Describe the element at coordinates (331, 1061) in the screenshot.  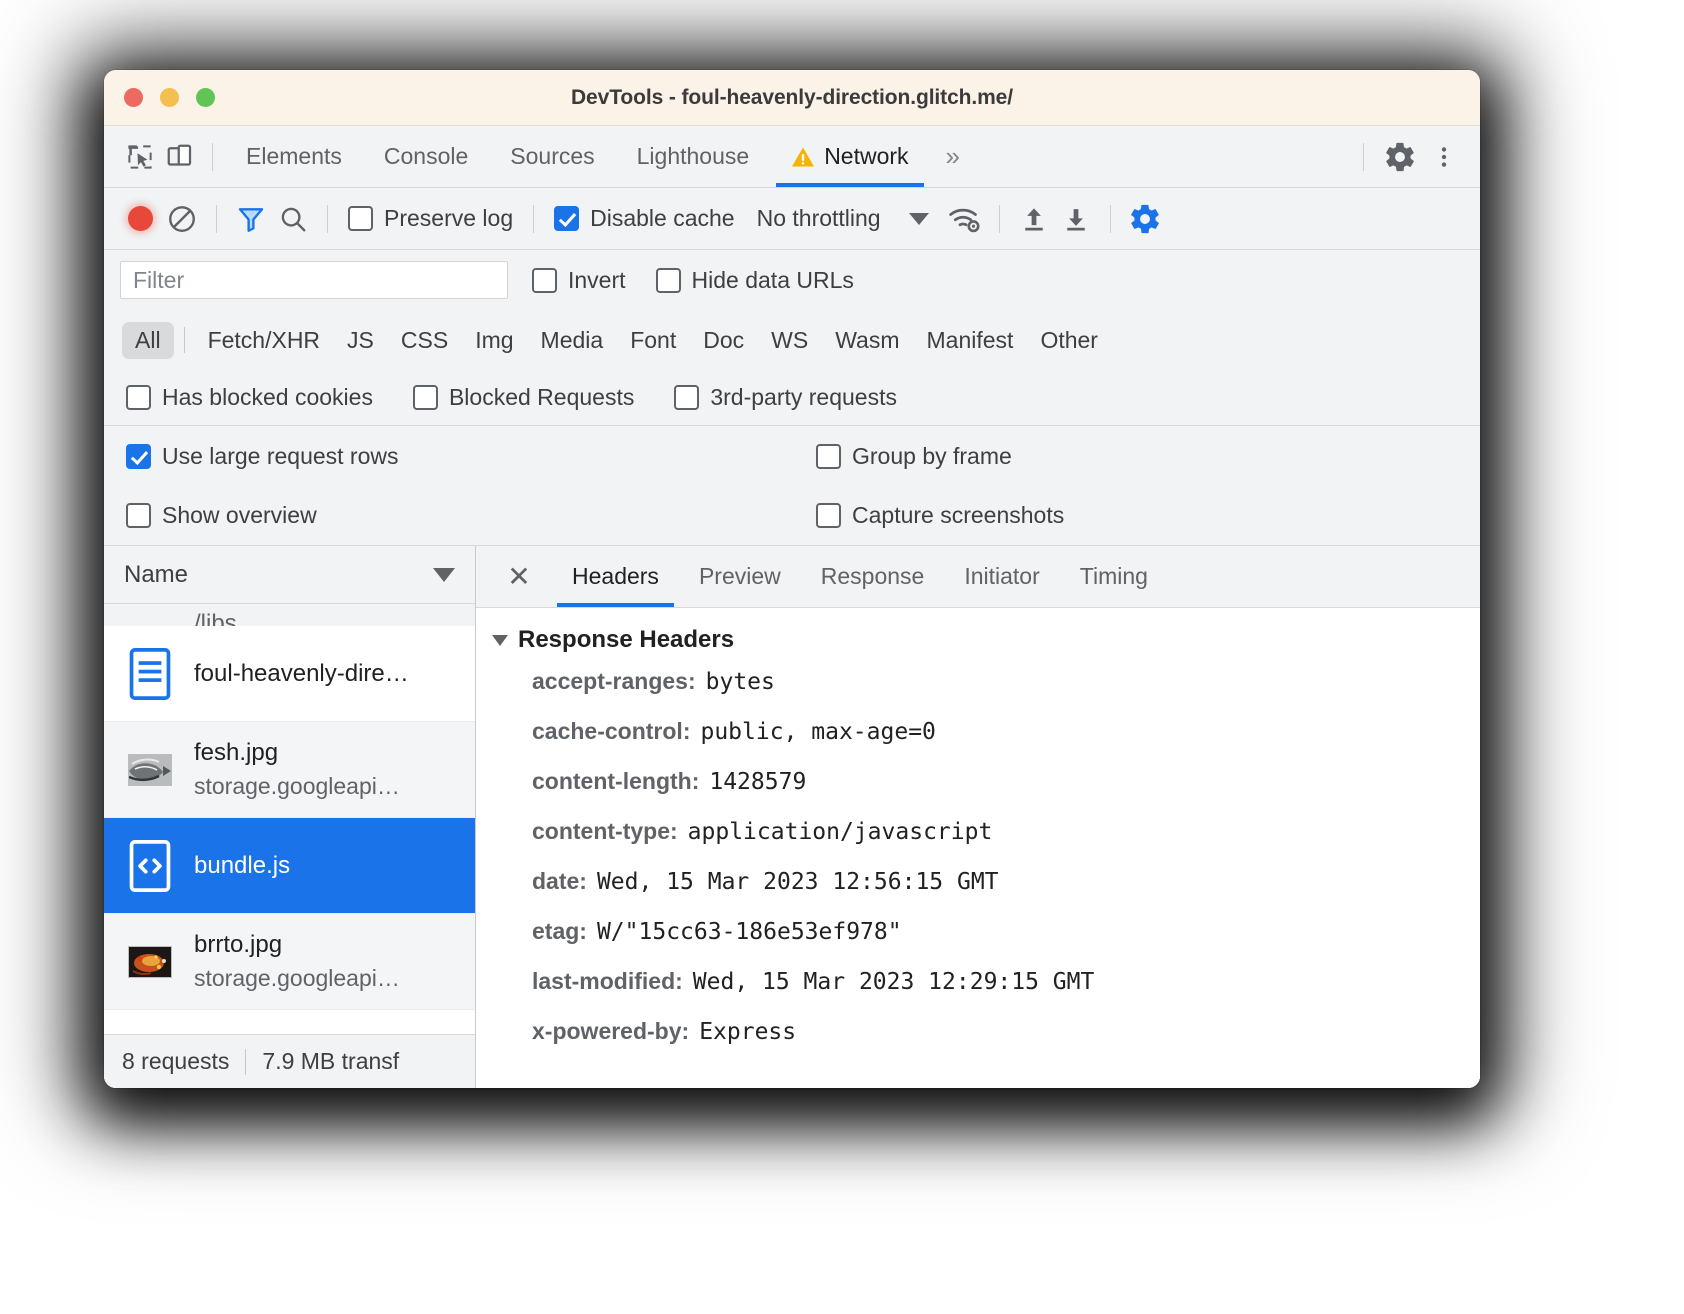
I see `status-transferred: 7.9 MB transf` at that location.